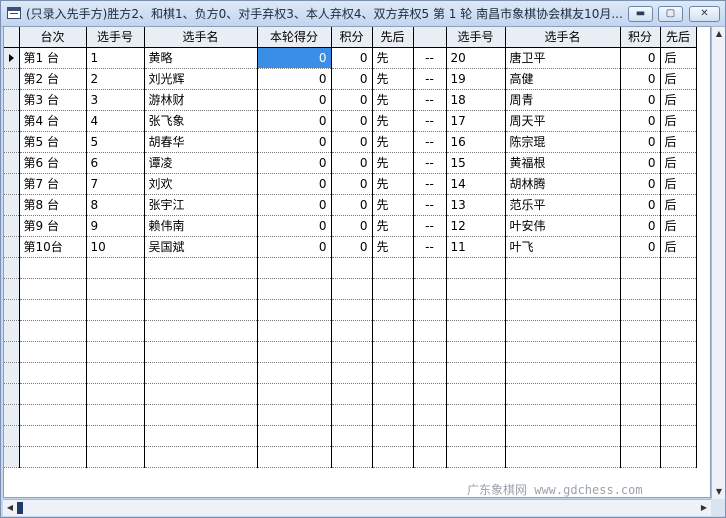  Describe the element at coordinates (719, 34) in the screenshot. I see `scroll-up-icon: ▲` at that location.